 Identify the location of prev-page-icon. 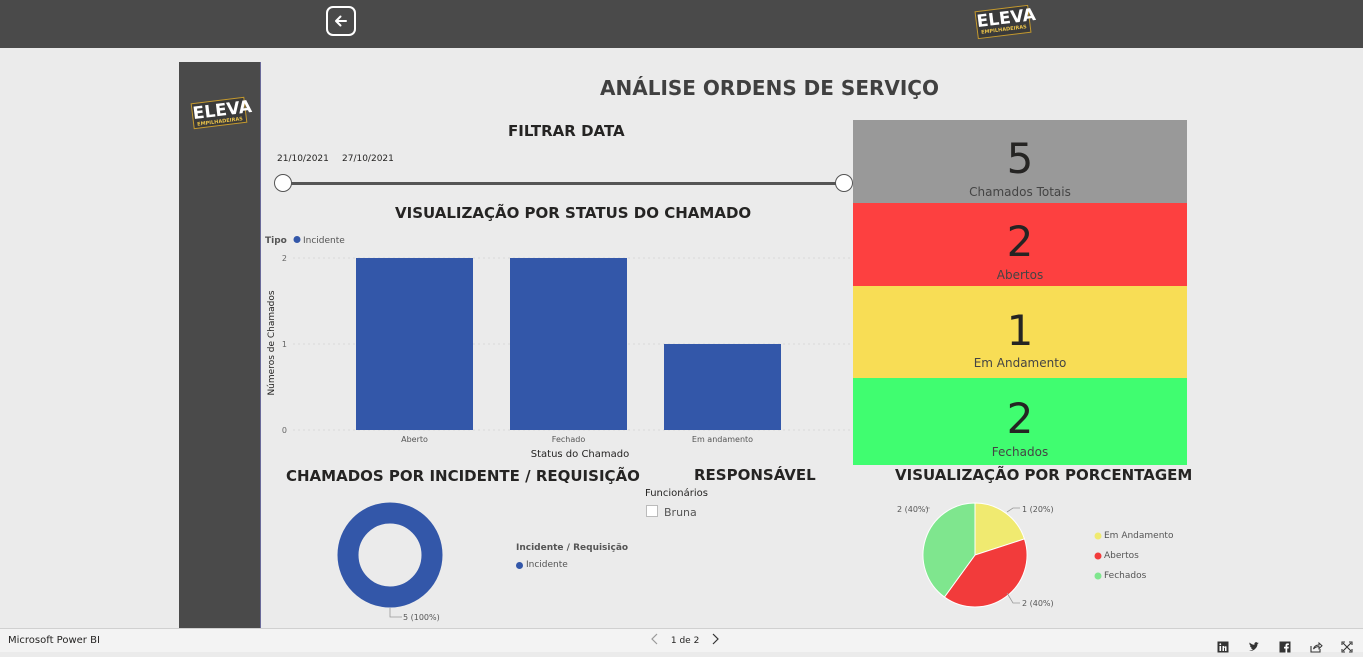
(655, 640).